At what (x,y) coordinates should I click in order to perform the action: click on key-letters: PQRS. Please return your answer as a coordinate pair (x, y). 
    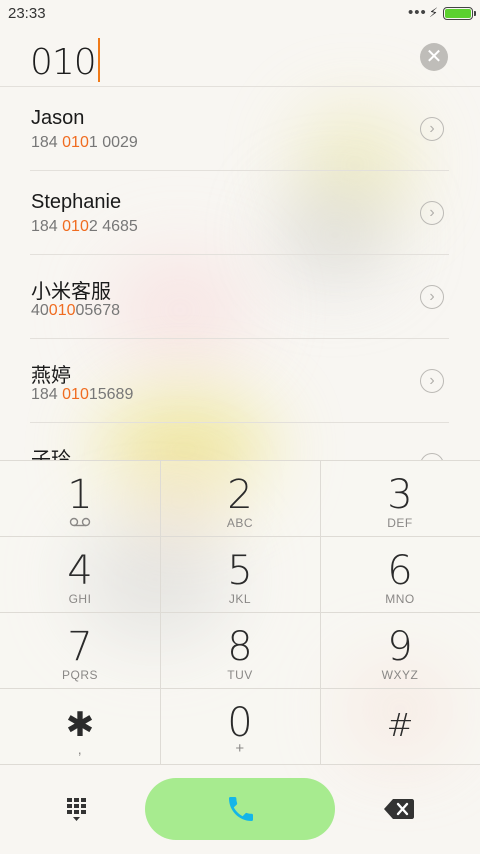
    Looking at the image, I should click on (79, 675).